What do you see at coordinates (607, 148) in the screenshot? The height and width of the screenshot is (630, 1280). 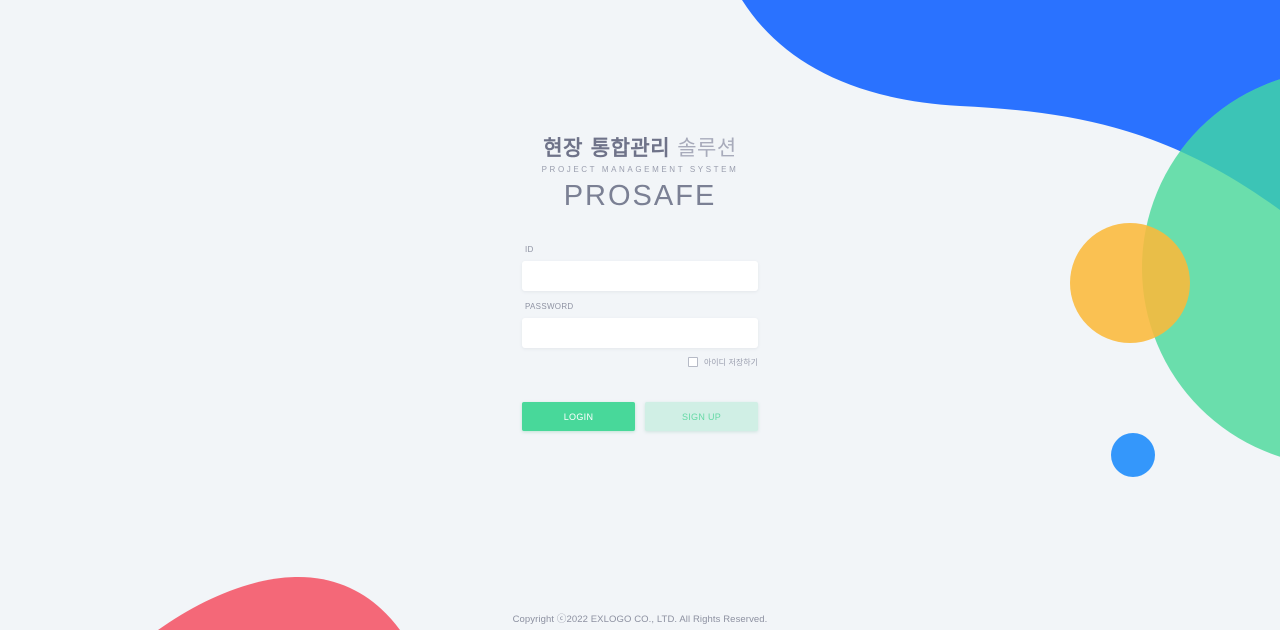 I see `brand-title-strong: 현장 통합관리` at bounding box center [607, 148].